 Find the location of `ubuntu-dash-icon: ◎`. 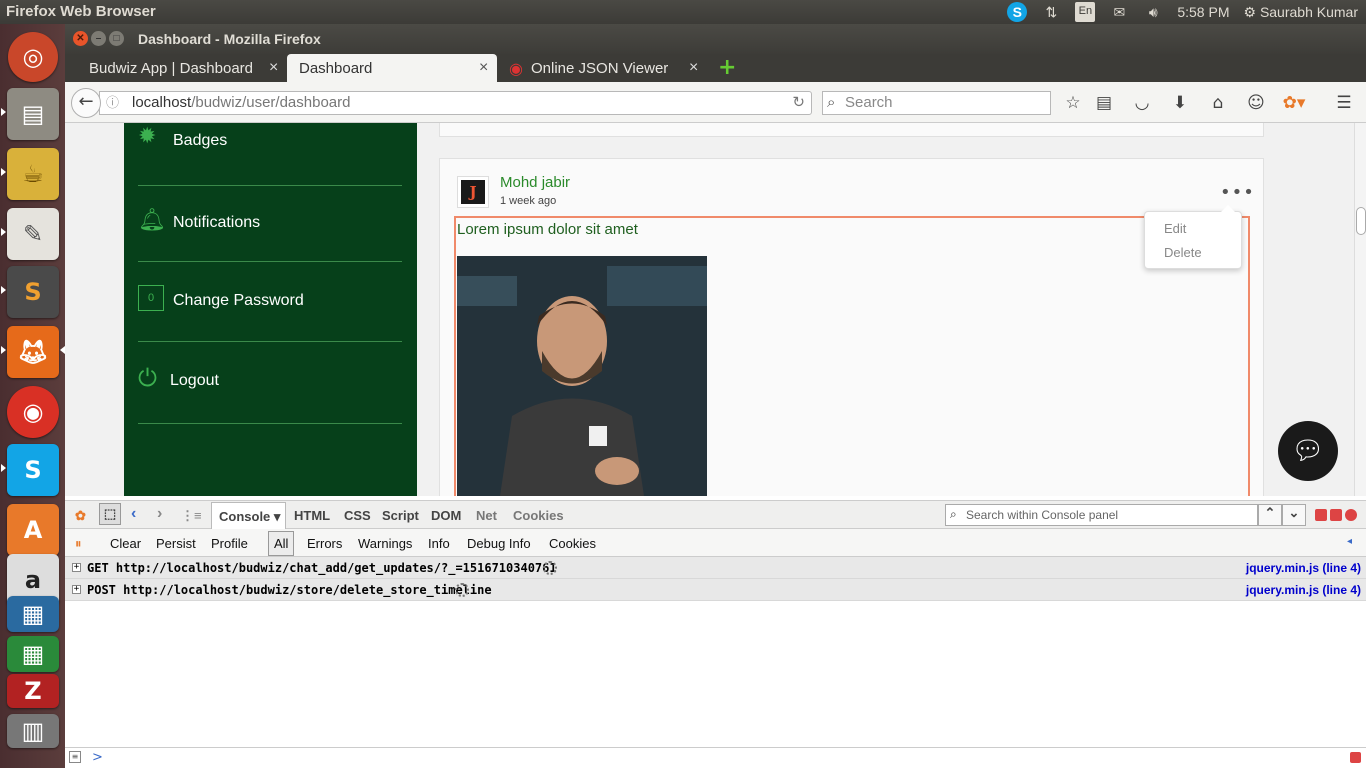

ubuntu-dash-icon: ◎ is located at coordinates (33, 57).